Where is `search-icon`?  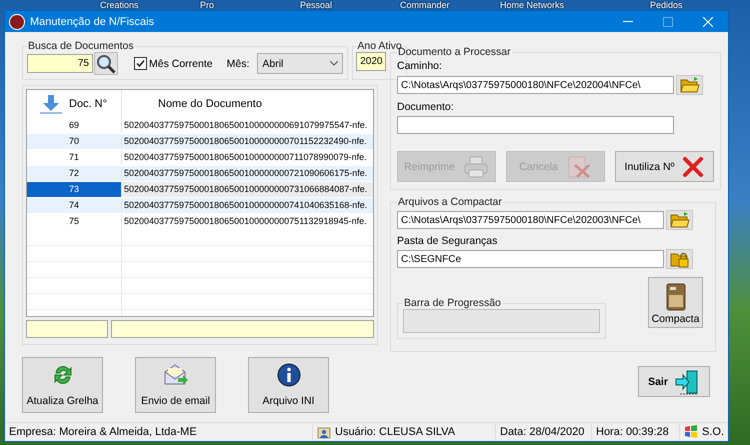 search-icon is located at coordinates (106, 64).